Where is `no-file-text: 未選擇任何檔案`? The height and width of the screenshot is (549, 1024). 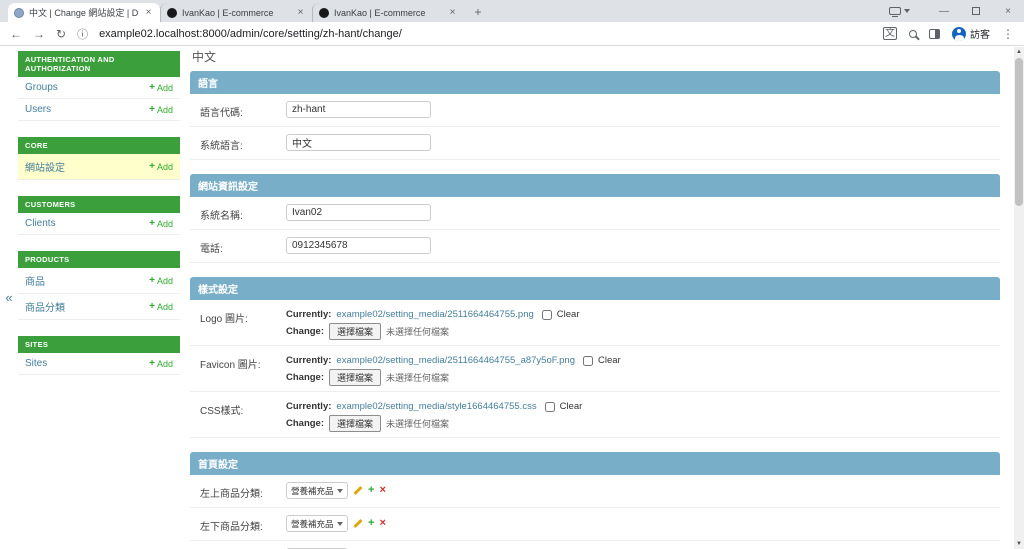 no-file-text: 未選擇任何檔案 is located at coordinates (418, 424).